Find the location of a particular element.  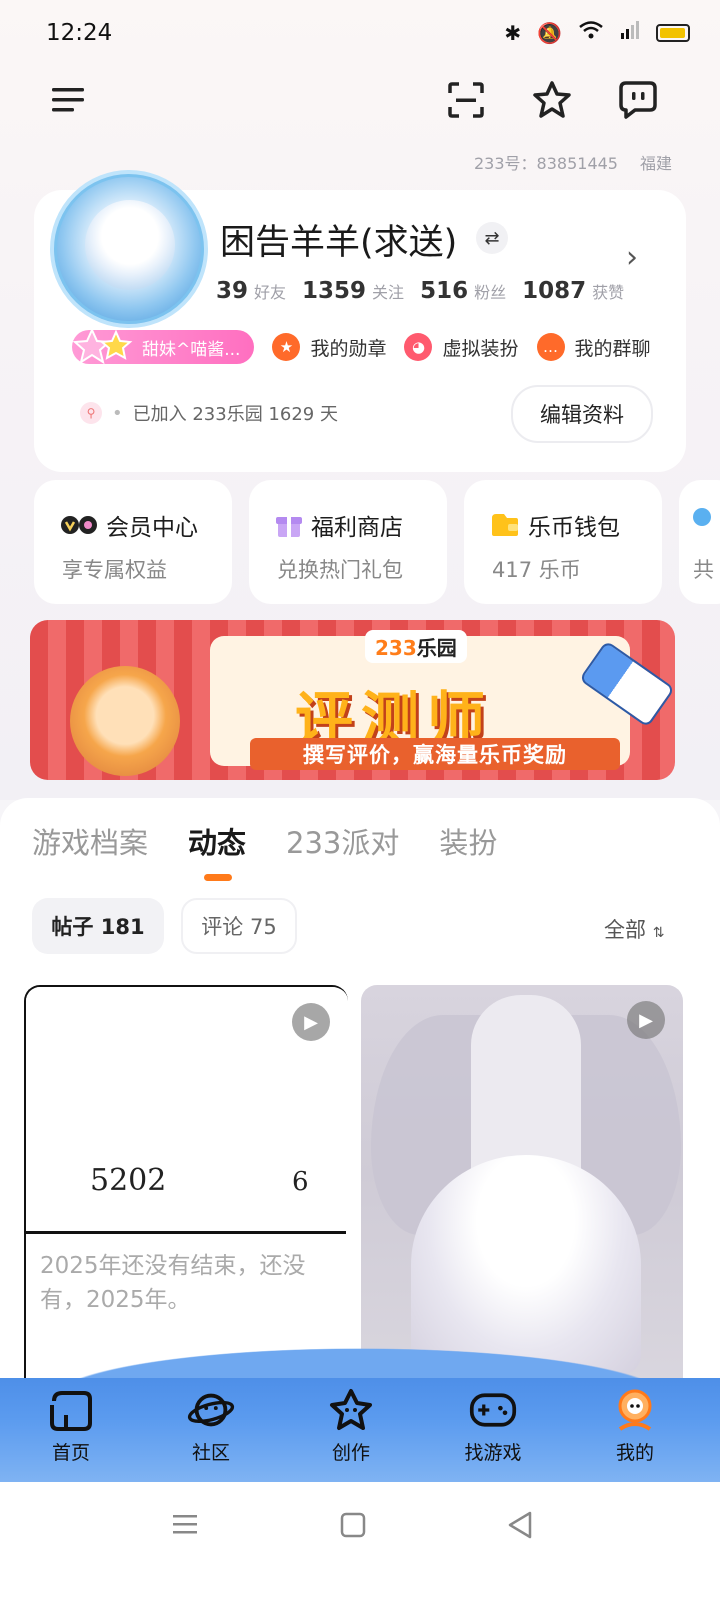

signal-icon is located at coordinates (630, 32).